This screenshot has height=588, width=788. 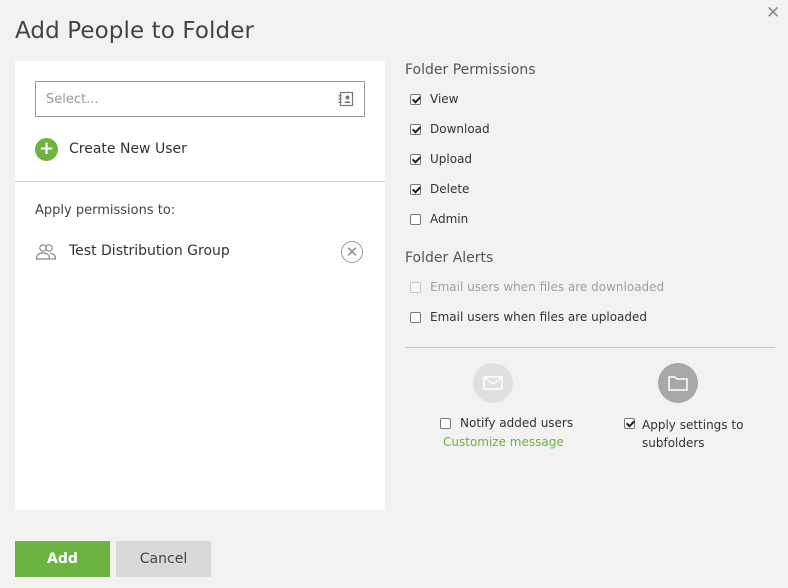 What do you see at coordinates (415, 159) in the screenshot?
I see `upload-checkbox` at bounding box center [415, 159].